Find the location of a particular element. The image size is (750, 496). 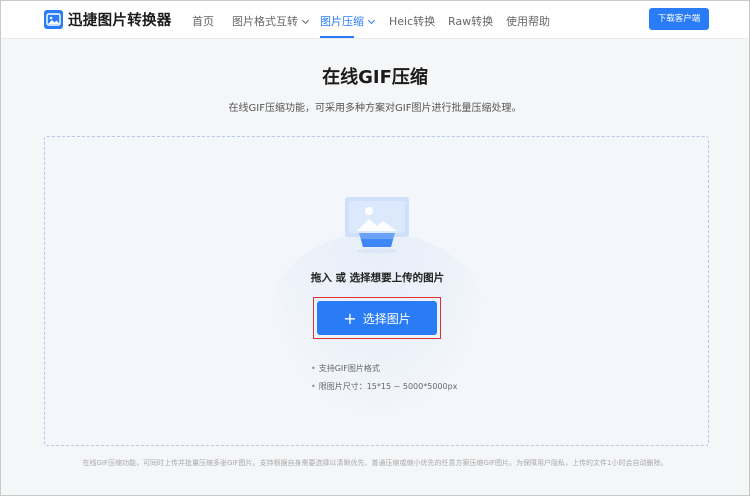

download-client-button: 下载客户端 is located at coordinates (679, 19).